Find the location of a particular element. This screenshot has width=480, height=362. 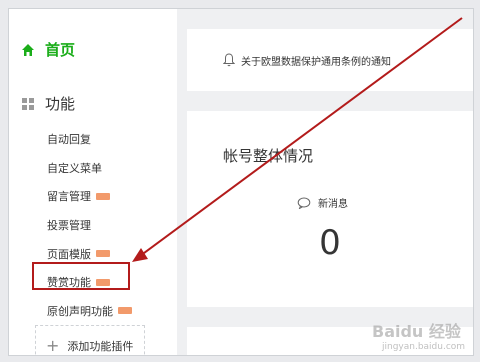

menu-item-auto-reply: 自动回复 is located at coordinates (89, 139).